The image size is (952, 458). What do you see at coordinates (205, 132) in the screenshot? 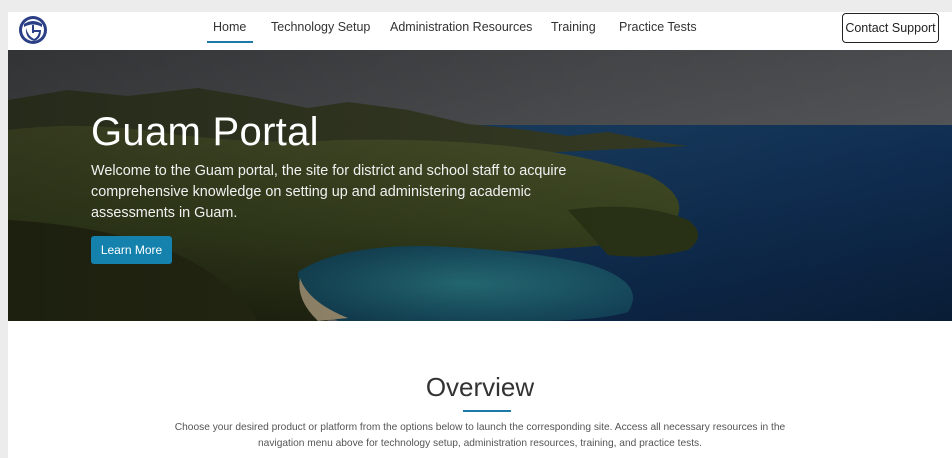
I see `hero-title: Guam Portal` at bounding box center [205, 132].